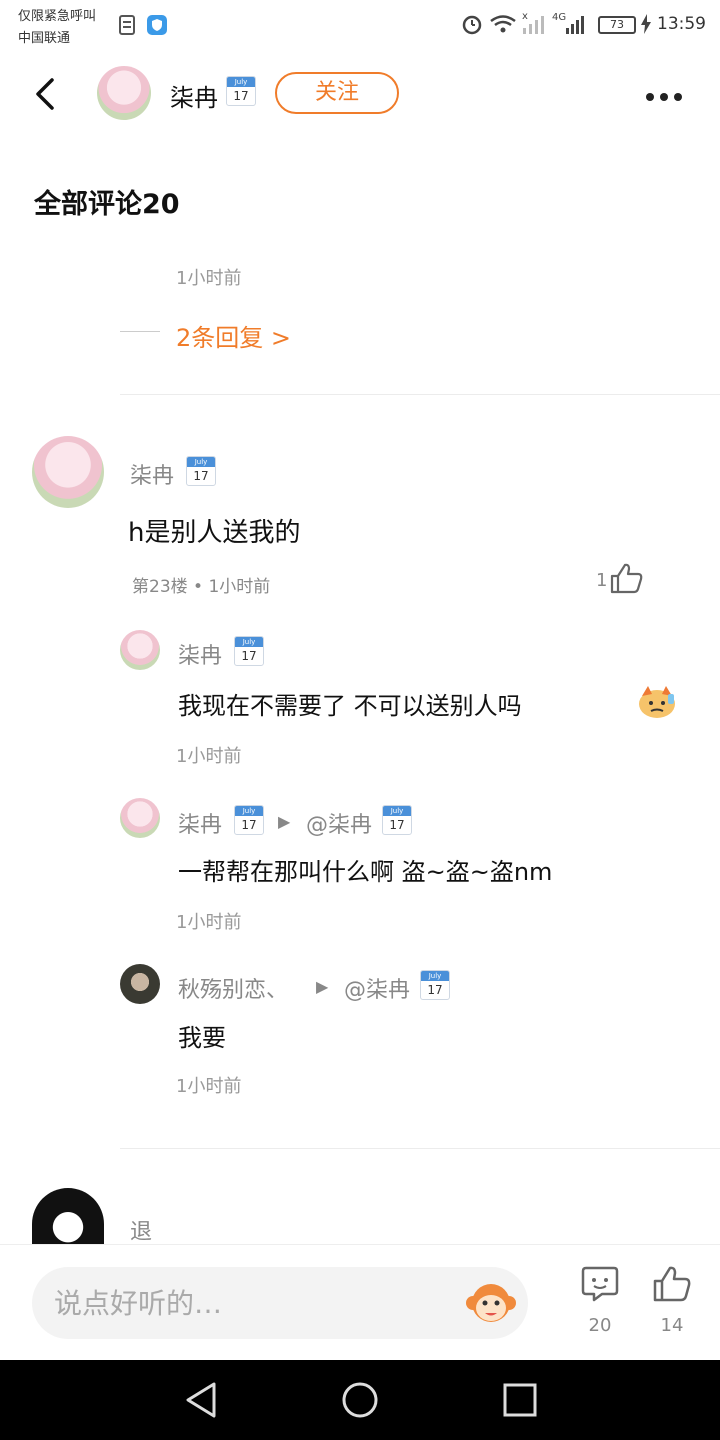  What do you see at coordinates (672, 1325) in the screenshot?
I see `likes-count: 14` at bounding box center [672, 1325].